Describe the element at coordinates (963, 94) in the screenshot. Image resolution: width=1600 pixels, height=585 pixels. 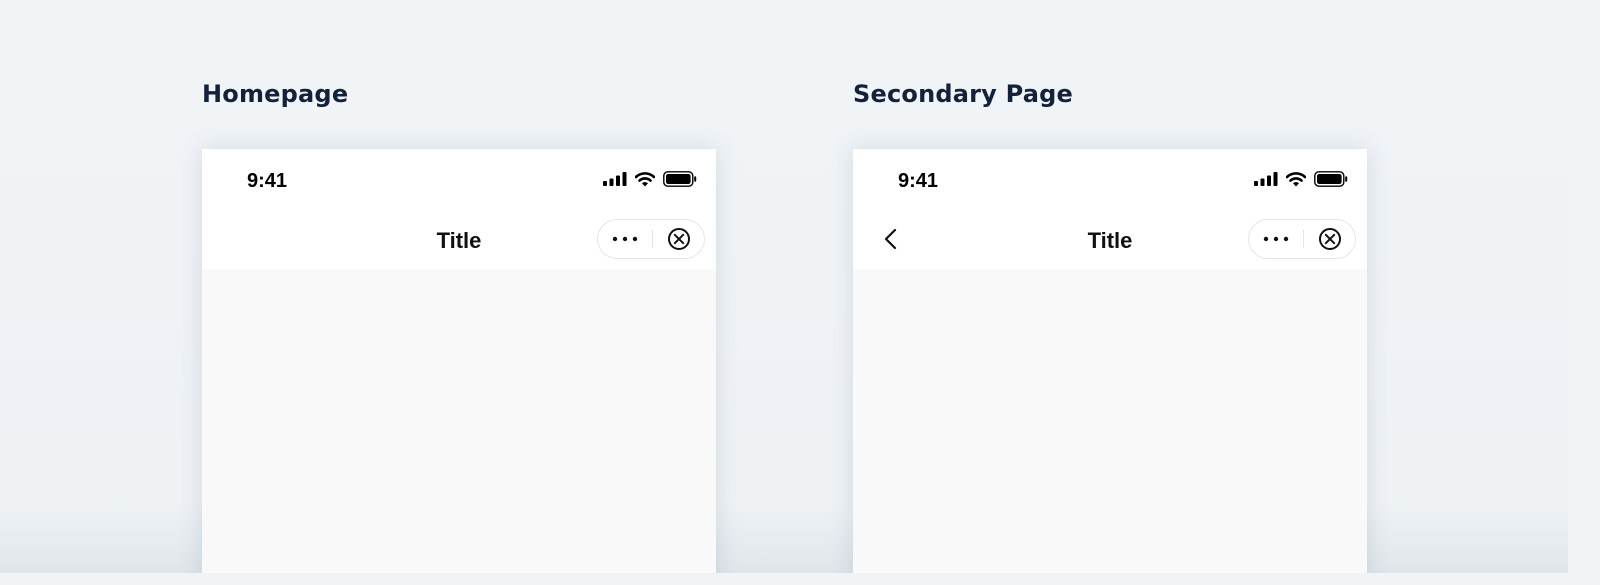
I see `secondary-page-heading: Secondary Page` at that location.